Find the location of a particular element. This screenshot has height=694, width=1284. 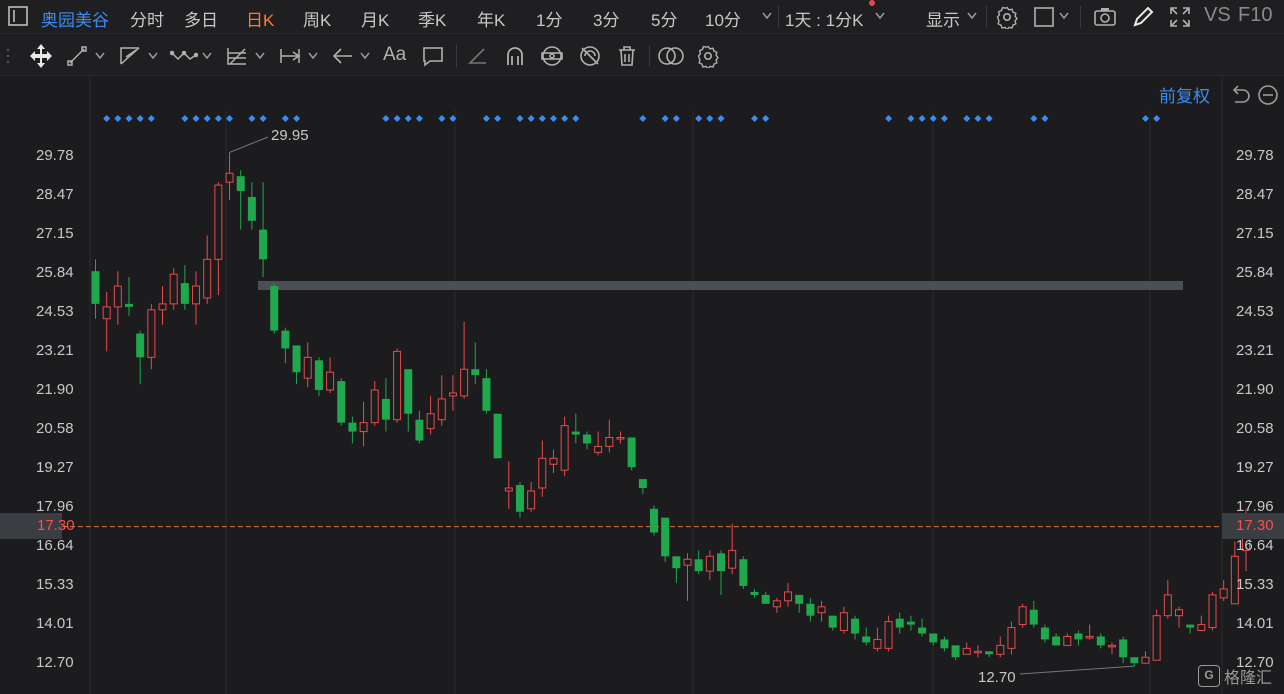

interval-selector: 1天 : 1分K is located at coordinates (824, 18).